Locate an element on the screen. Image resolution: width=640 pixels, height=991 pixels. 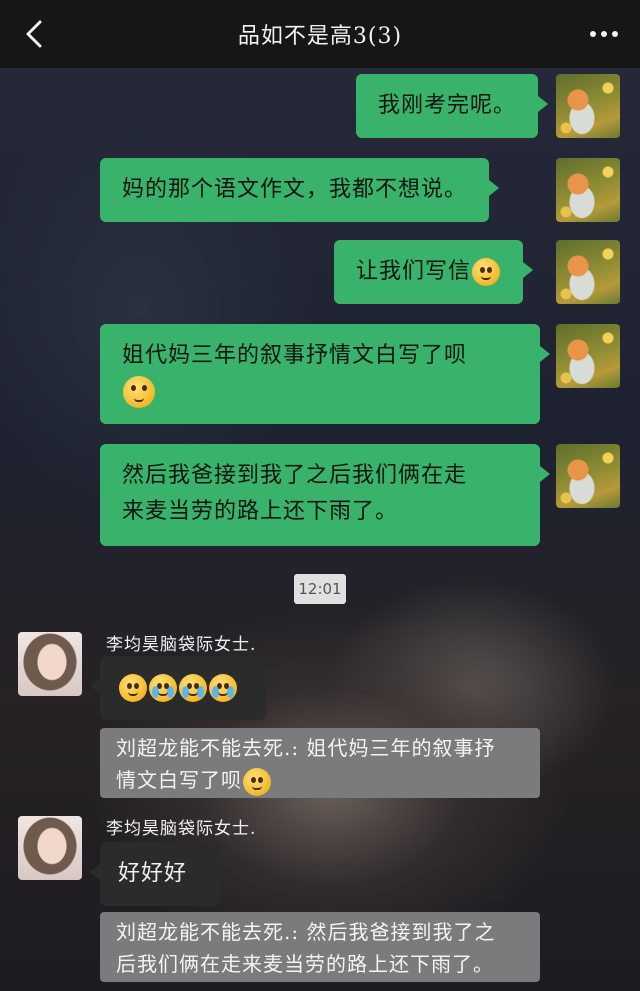
title-bar: 品如不是高3(3) is located at coordinates (320, 34).